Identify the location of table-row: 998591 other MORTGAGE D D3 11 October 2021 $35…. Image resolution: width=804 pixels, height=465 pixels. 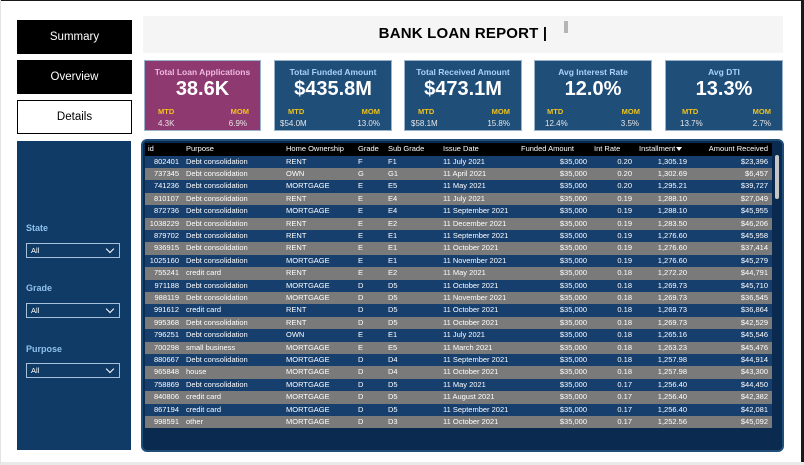
(458, 422).